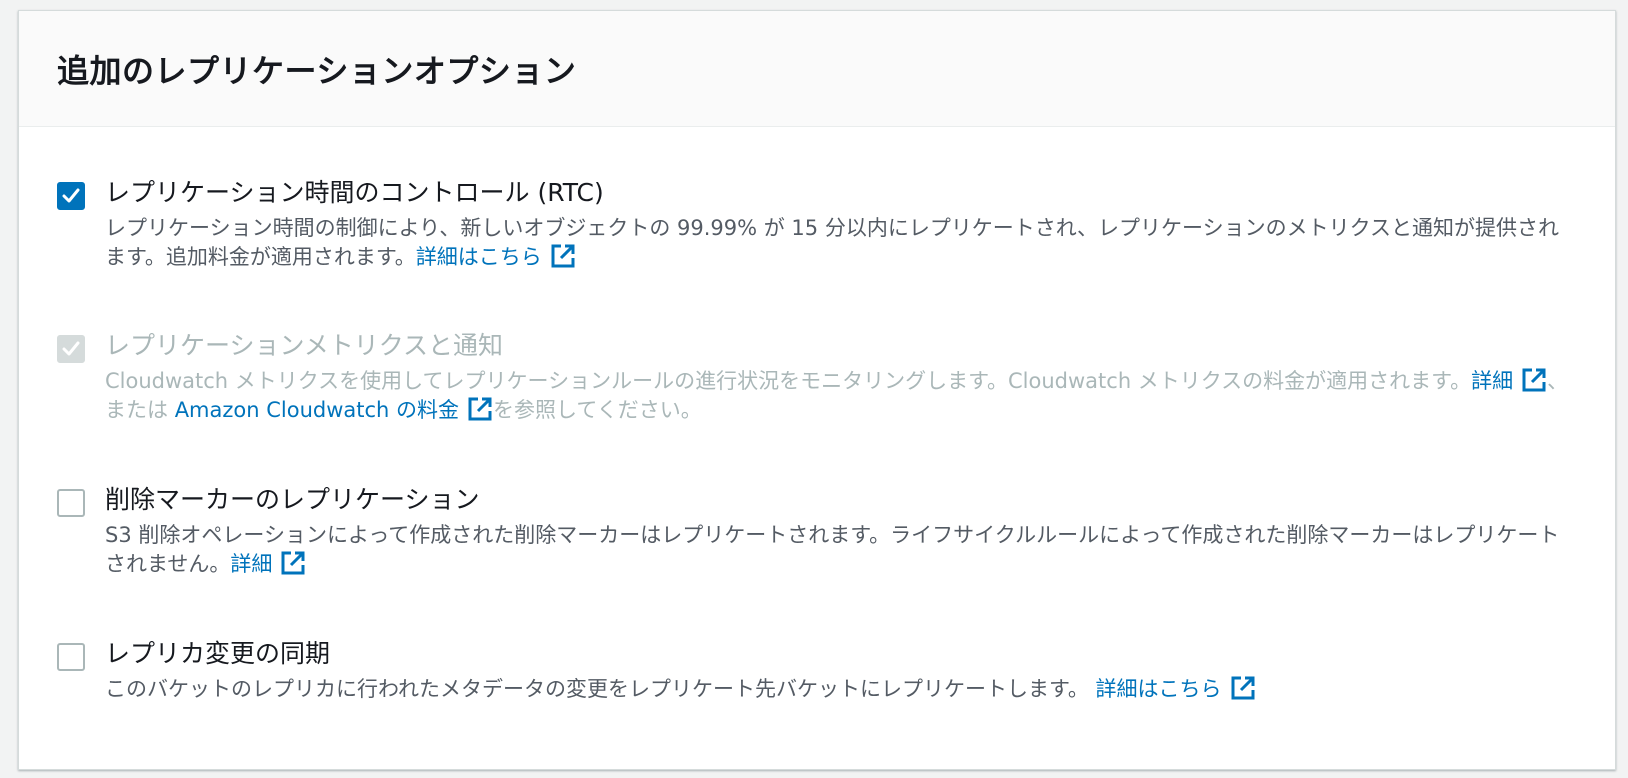 The width and height of the screenshot is (1628, 778). I want to click on replica-sync-label: レプリカ変更の同期, so click(841, 654).